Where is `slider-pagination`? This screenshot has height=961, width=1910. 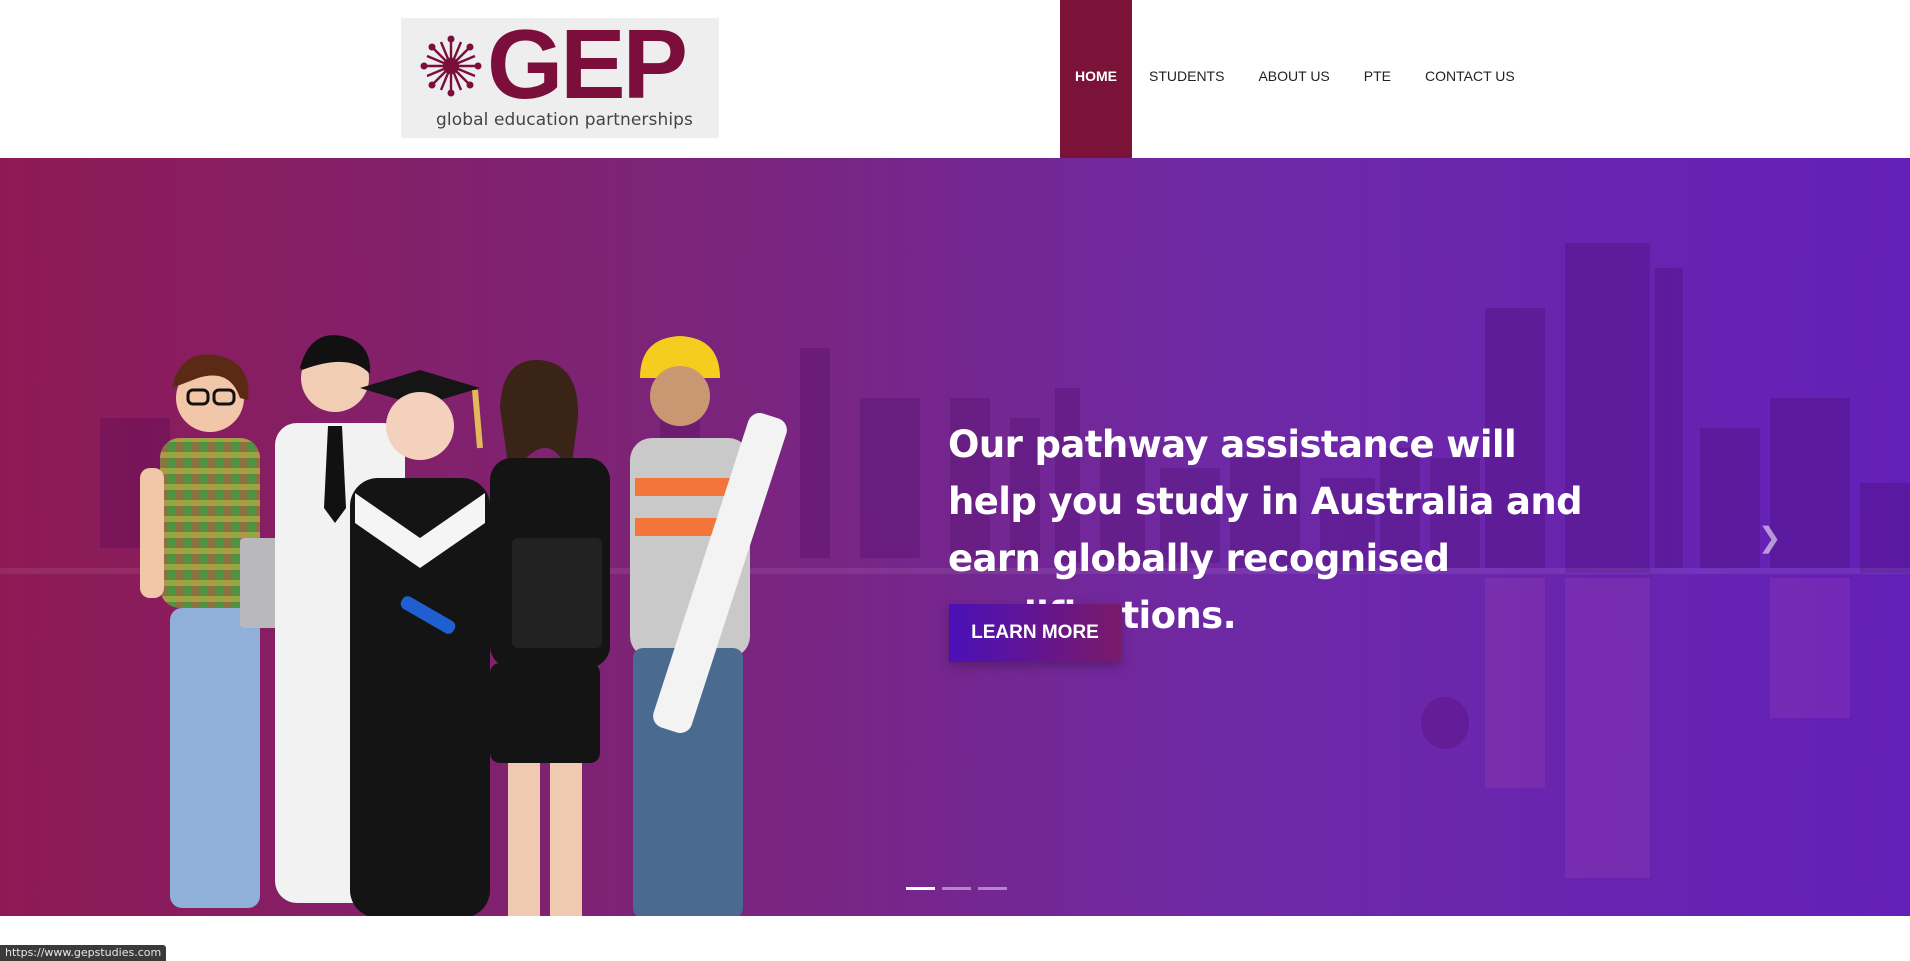
slider-pagination is located at coordinates (956, 888).